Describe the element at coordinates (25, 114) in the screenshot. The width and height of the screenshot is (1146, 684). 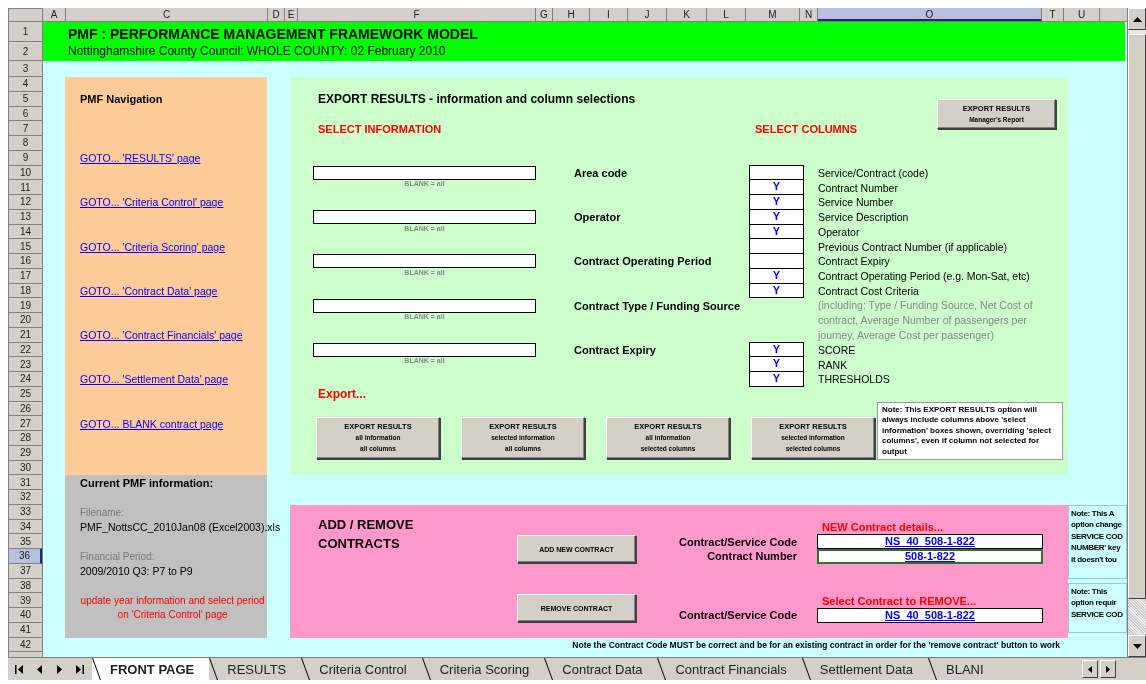
I see `row-header: 6` at that location.